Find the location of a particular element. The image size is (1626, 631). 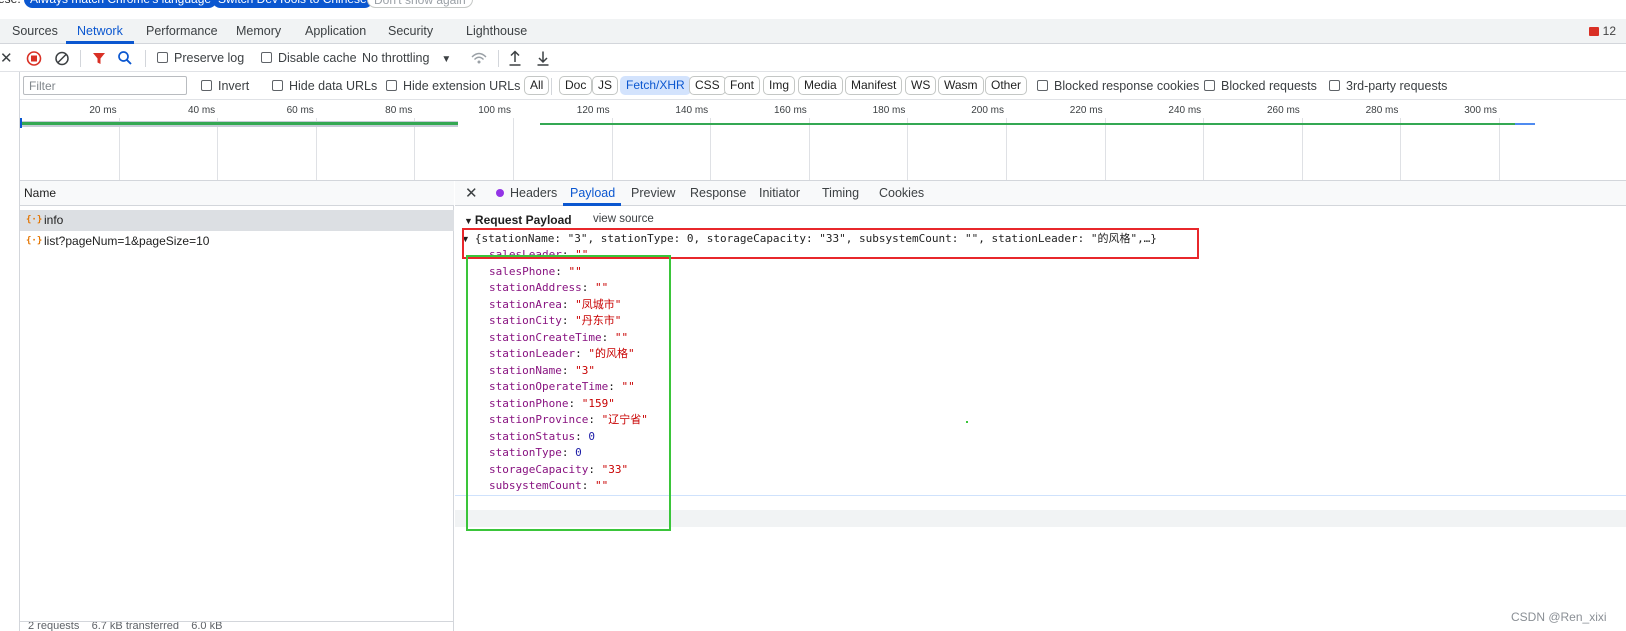

invert-checkbox: Invert is located at coordinates (225, 86).